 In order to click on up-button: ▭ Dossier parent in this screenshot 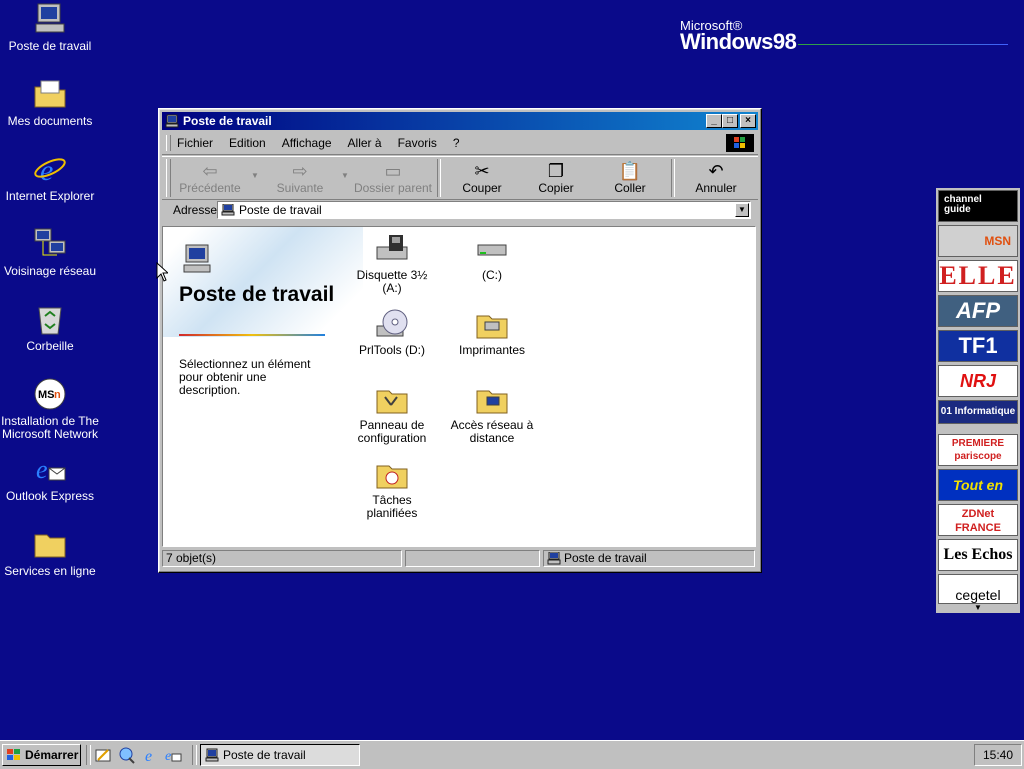, I will do `click(393, 178)`.